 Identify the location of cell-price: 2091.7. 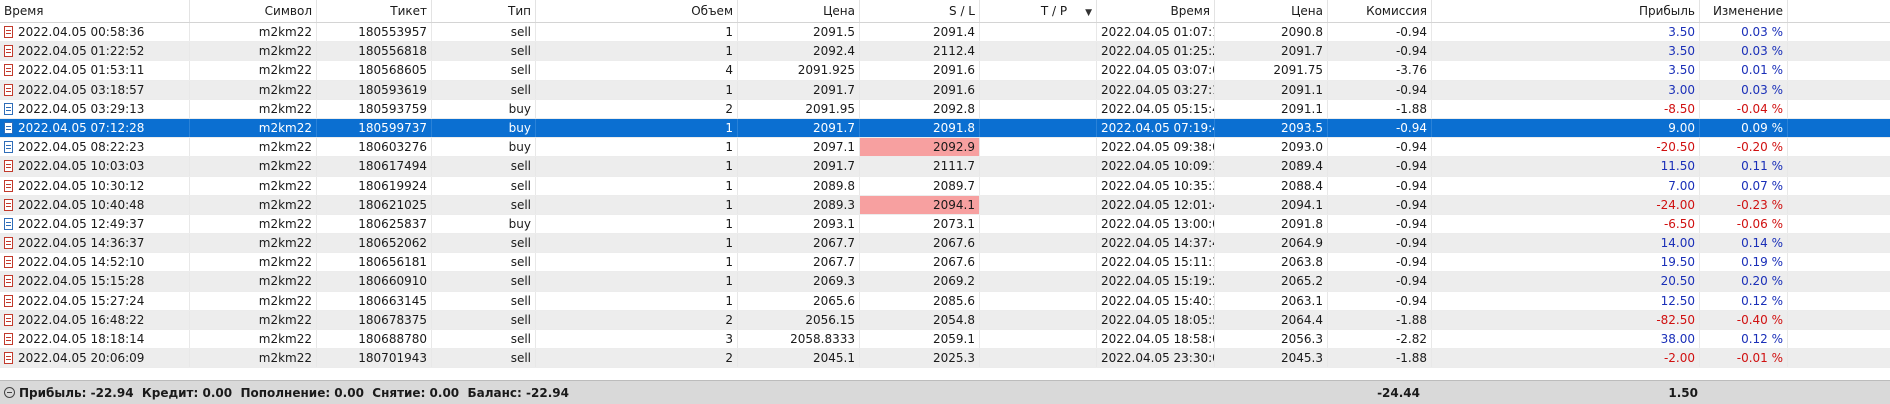
(799, 89).